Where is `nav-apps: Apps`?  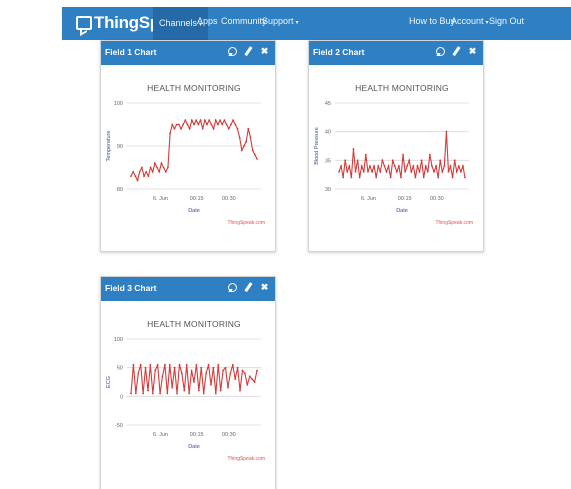
nav-apps: Apps is located at coordinates (207, 21).